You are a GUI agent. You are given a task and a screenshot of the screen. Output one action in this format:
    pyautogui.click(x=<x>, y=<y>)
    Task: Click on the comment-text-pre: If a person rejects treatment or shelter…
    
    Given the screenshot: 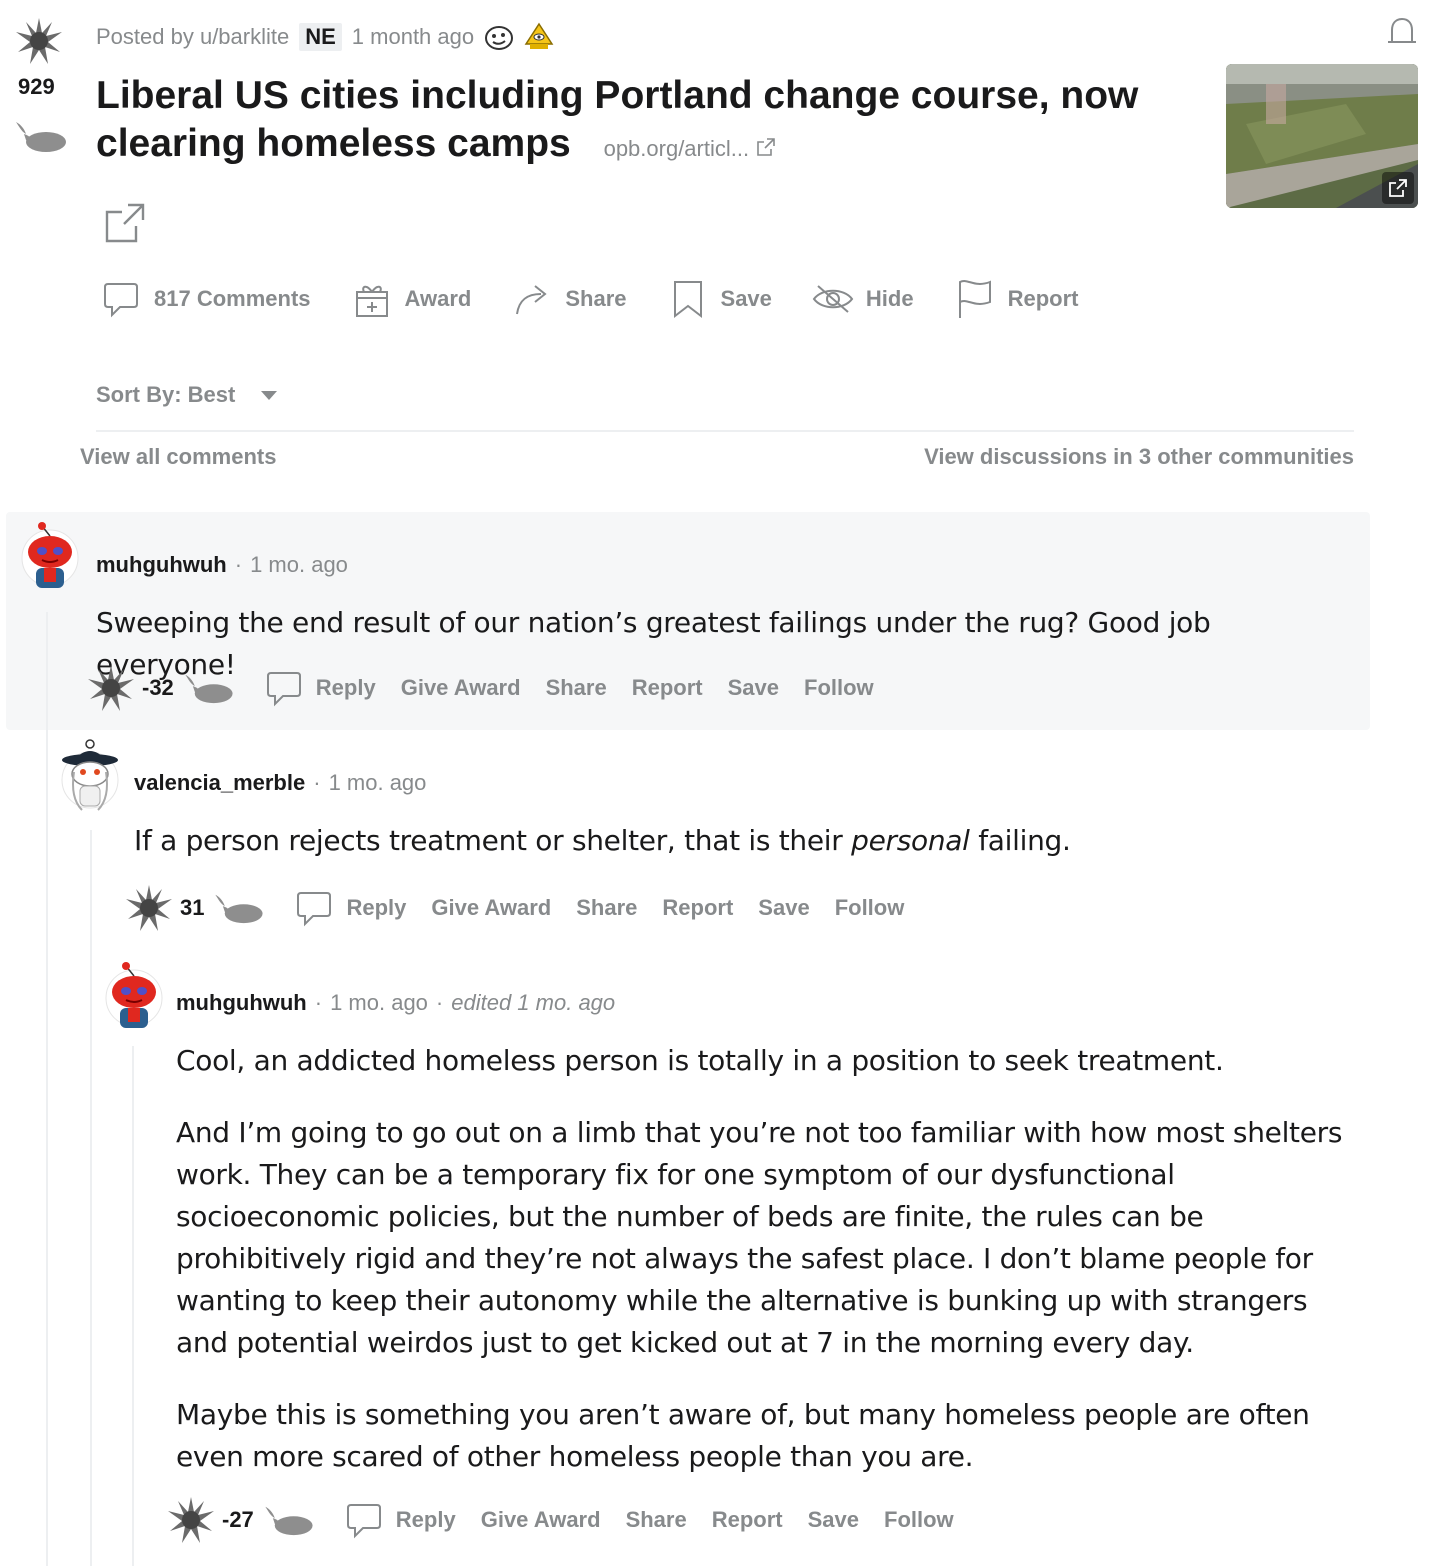 What is the action you would take?
    pyautogui.click(x=493, y=840)
    